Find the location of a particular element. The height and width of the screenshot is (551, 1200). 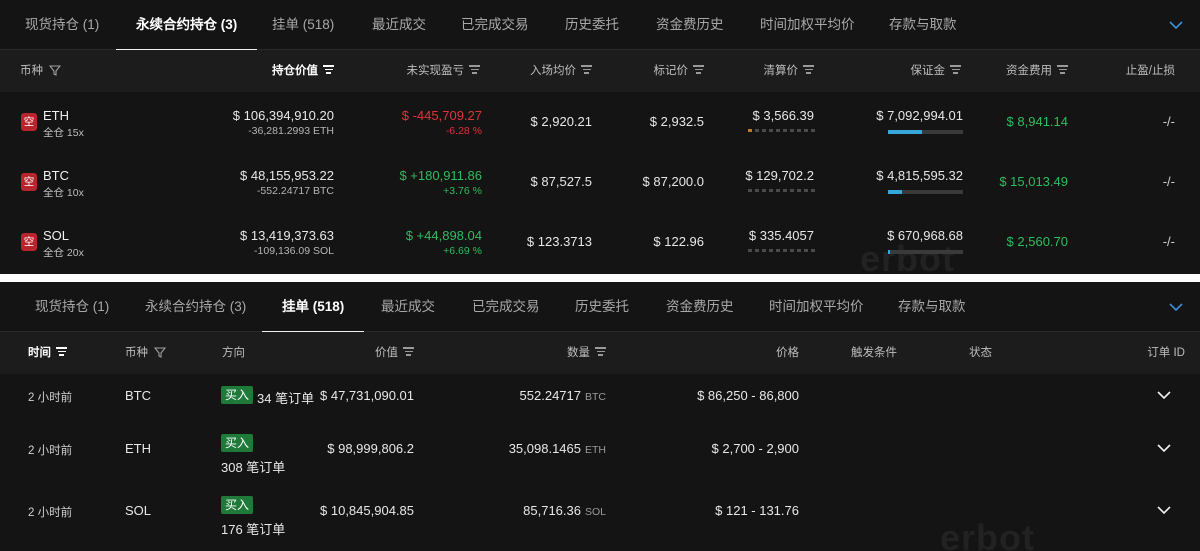

position-symbol: BTC is located at coordinates (56, 175).